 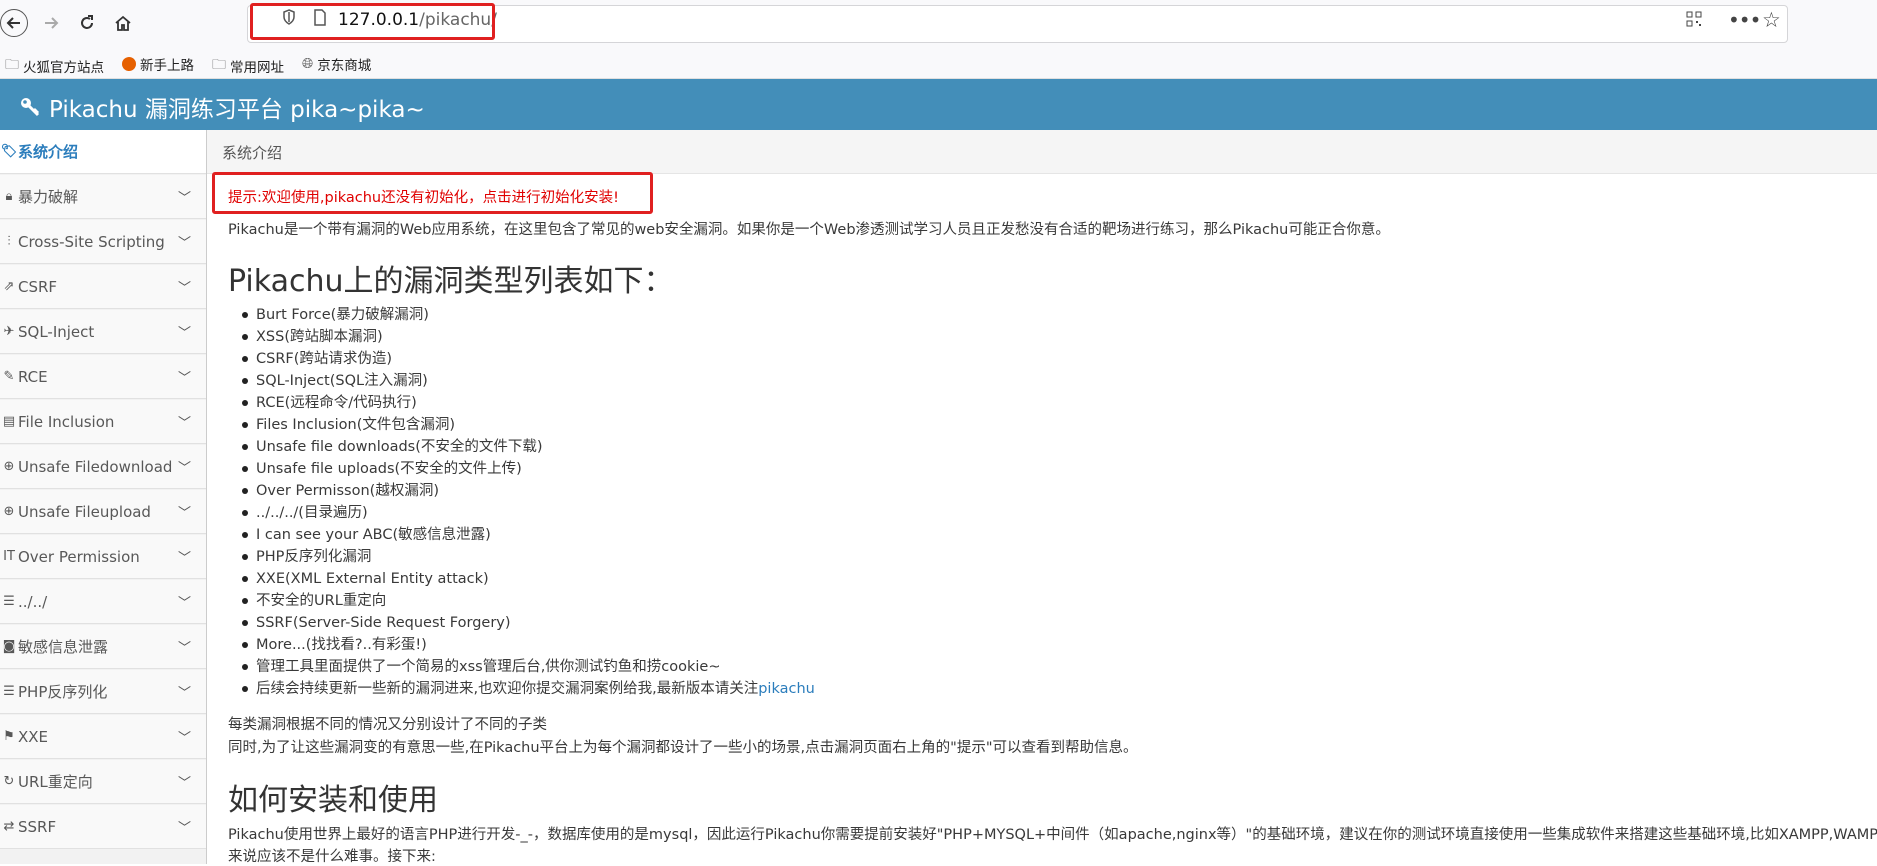 I want to click on list-item: RCE(远程命令/代码执行), so click(x=521, y=403).